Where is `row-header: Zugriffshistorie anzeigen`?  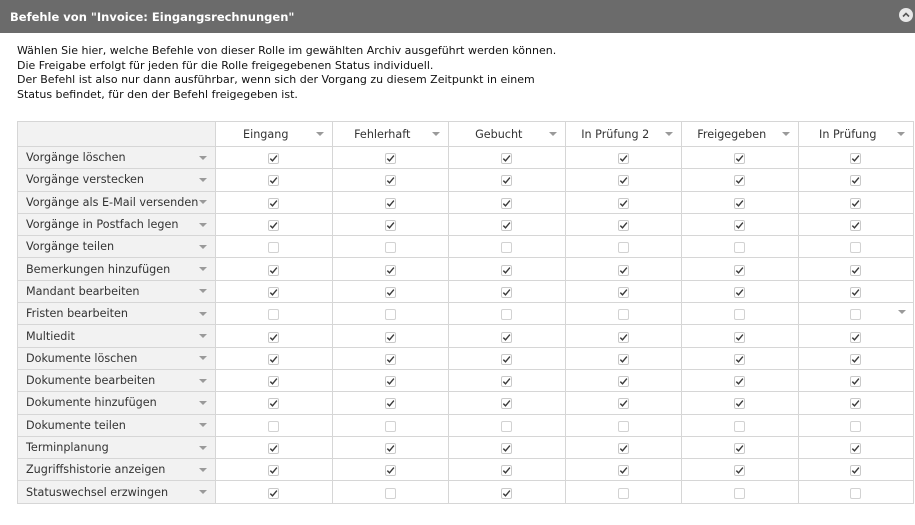
row-header: Zugriffshistorie anzeigen is located at coordinates (116, 470).